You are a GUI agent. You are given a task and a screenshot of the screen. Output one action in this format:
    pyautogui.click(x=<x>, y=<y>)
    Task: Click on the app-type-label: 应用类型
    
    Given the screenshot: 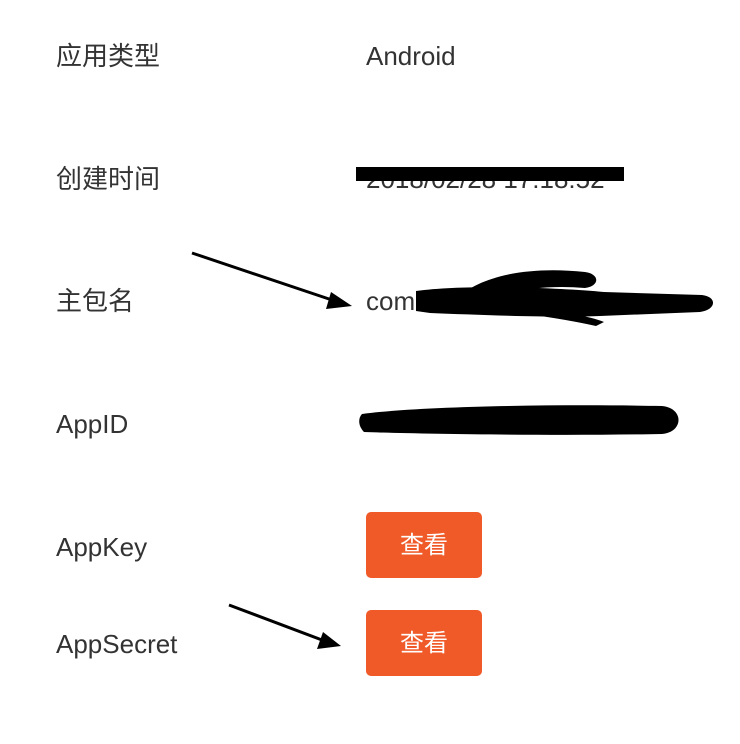 What is the action you would take?
    pyautogui.click(x=108, y=56)
    